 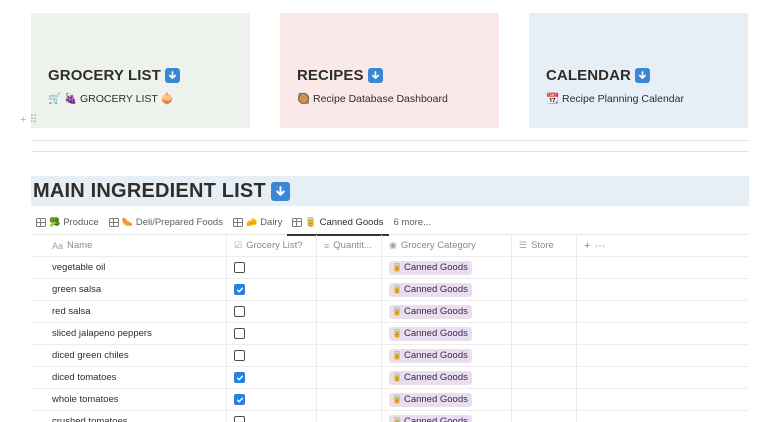 I want to click on calendar-card: CALENDAR 📆 Recipe Planning Calendar, so click(x=638, y=70).